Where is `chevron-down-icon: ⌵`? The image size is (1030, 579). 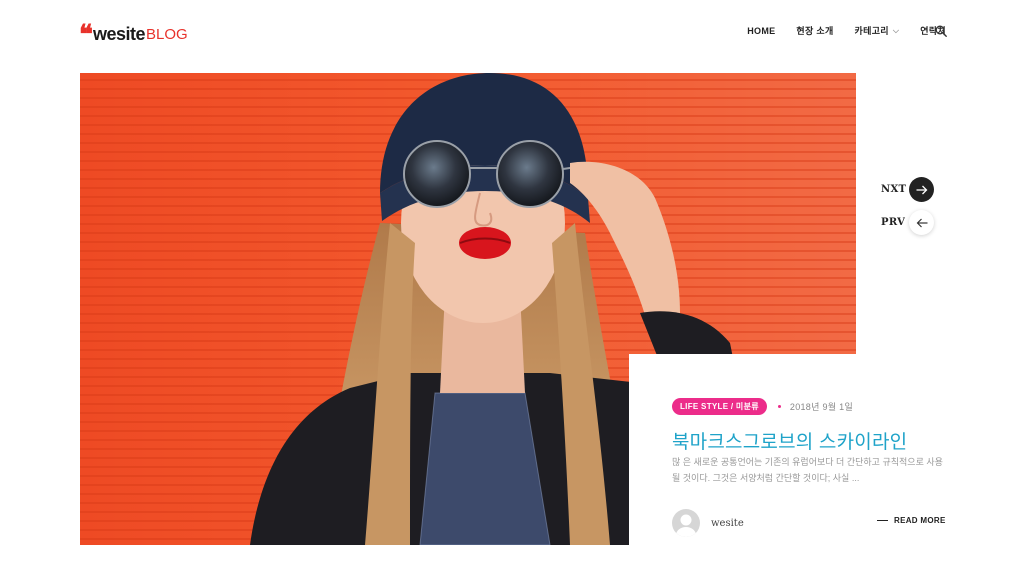
chevron-down-icon: ⌵ is located at coordinates (896, 30).